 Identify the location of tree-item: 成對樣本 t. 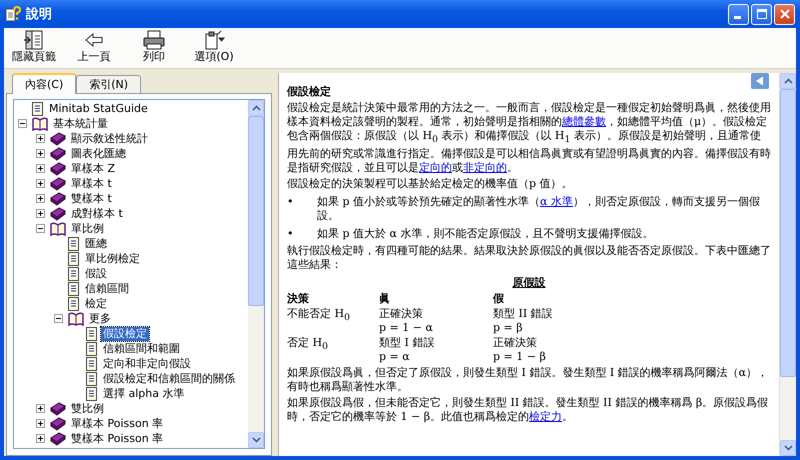
(97, 213).